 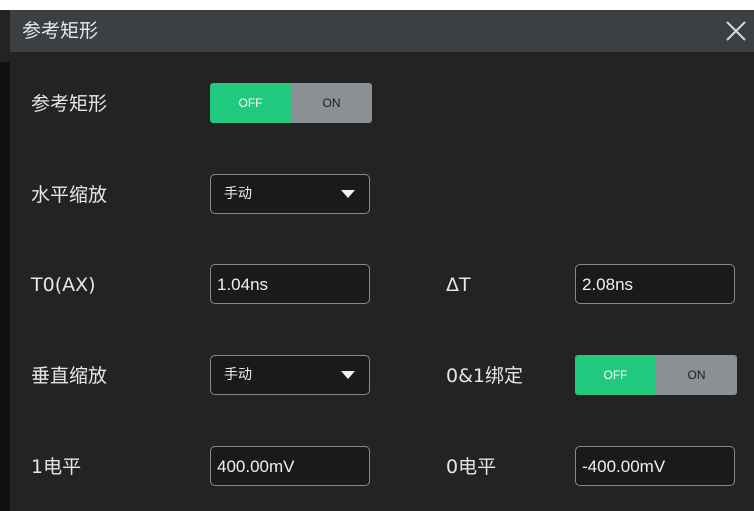 What do you see at coordinates (243, 284) in the screenshot?
I see `t0-value: 1.04ns` at bounding box center [243, 284].